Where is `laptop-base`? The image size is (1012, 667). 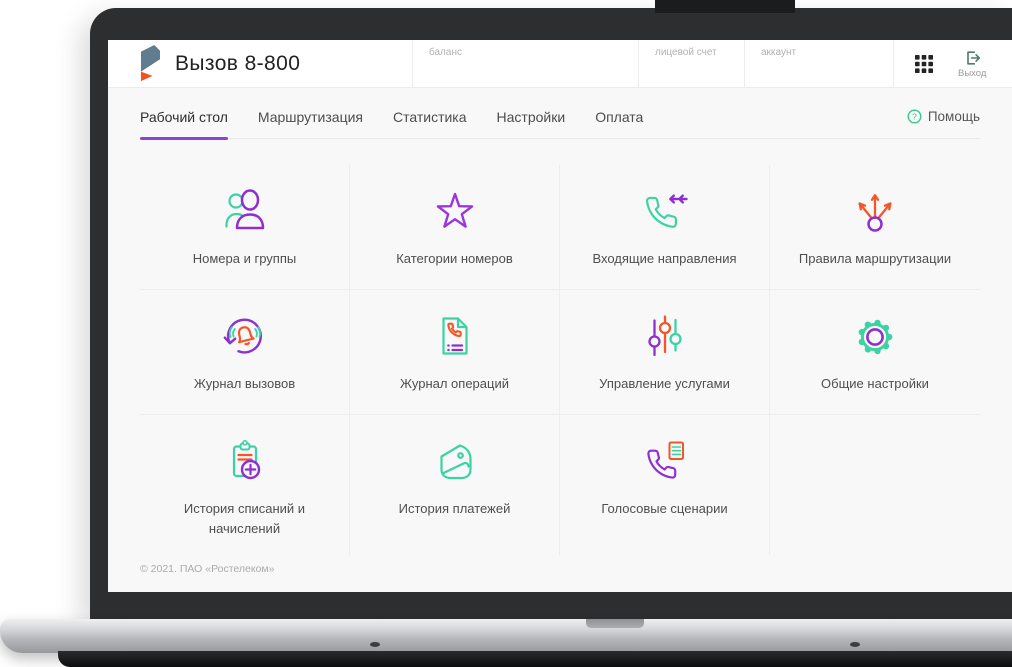
laptop-base is located at coordinates (506, 636).